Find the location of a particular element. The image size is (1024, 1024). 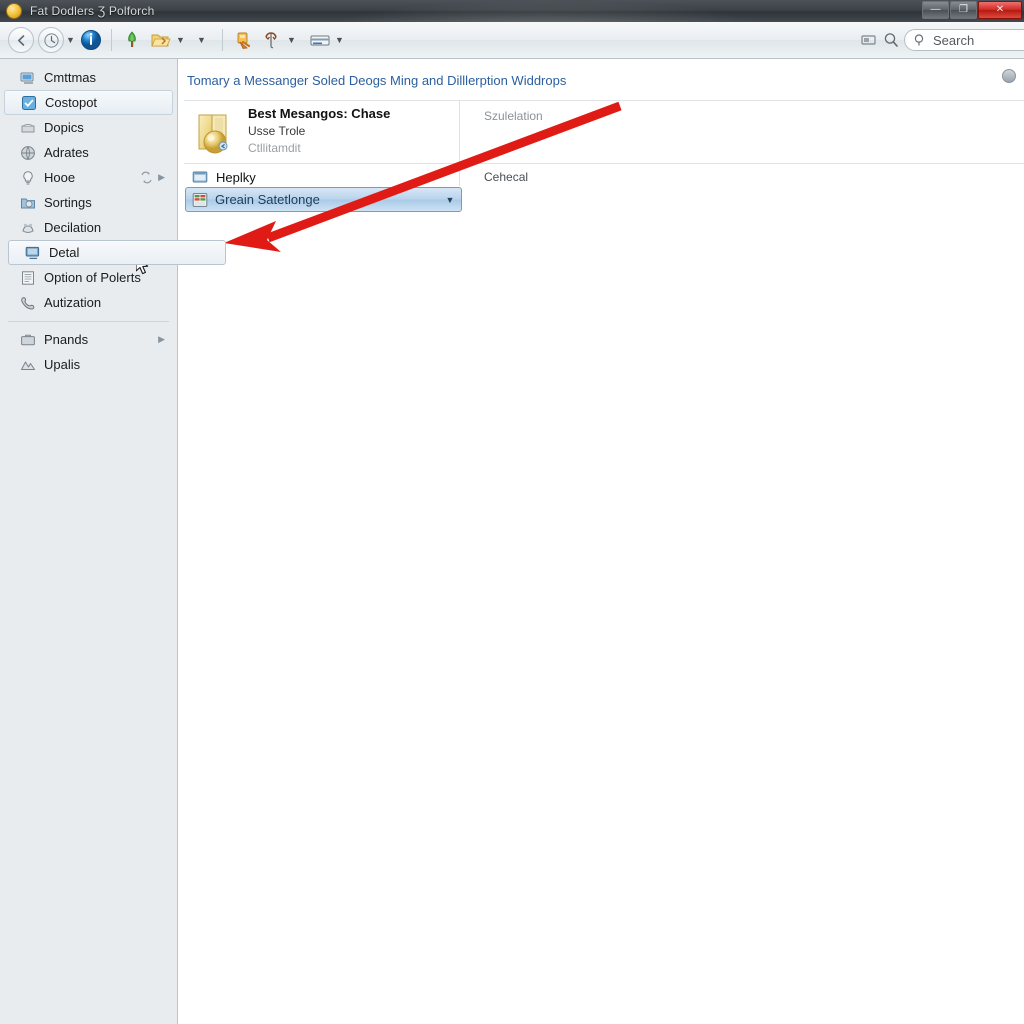

sidebar-item-label: Option of Polerts is located at coordinates (92, 277).